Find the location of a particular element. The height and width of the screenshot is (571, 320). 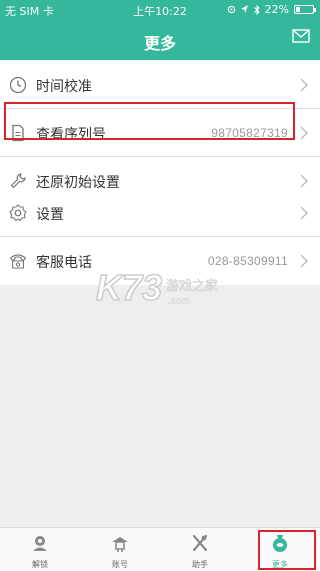

settings-row-serial-number: 查看序列号 98705827319 is located at coordinates (160, 133).